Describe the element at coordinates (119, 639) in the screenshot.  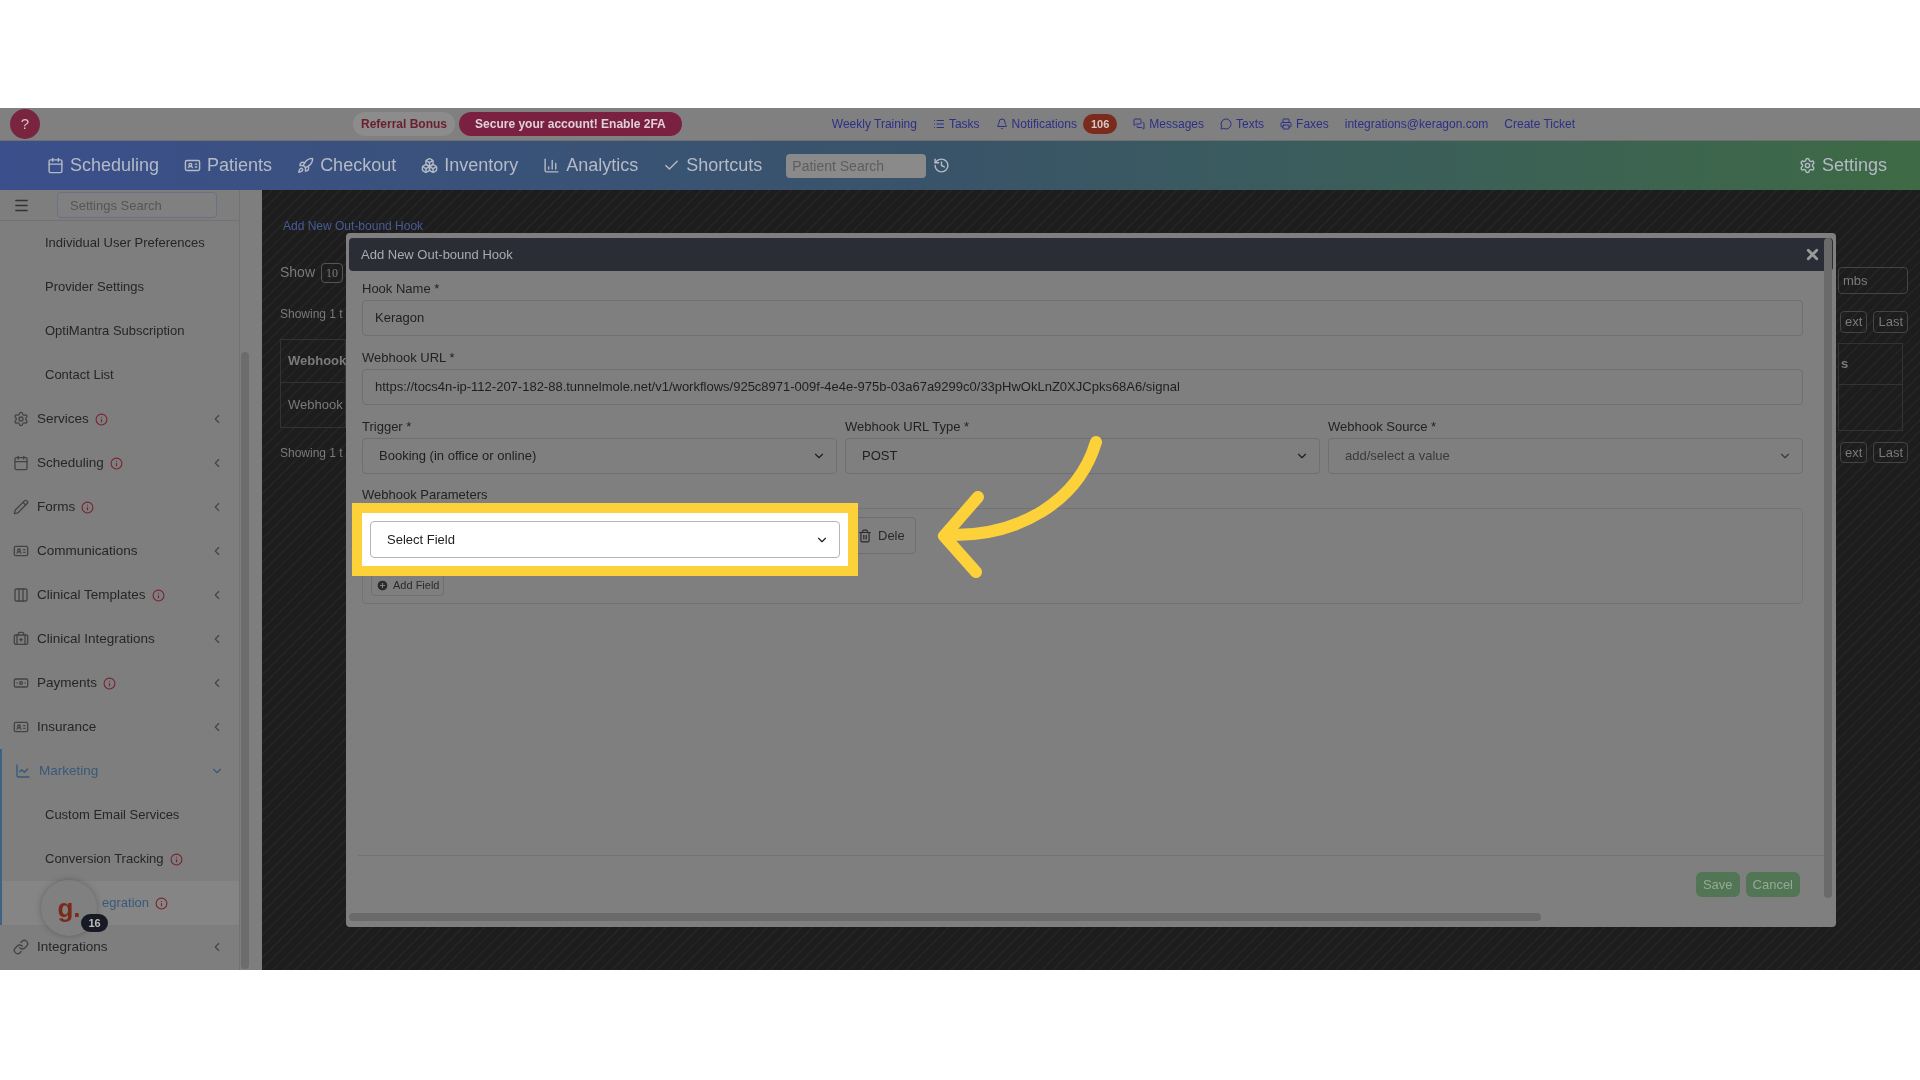
I see `sidebar-section: Clinical Integrations` at that location.